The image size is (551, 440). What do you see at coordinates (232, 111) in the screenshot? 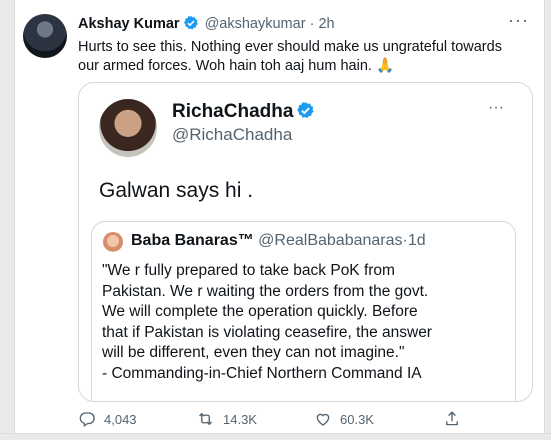
I see `quoted-author-name: RichaChadha` at bounding box center [232, 111].